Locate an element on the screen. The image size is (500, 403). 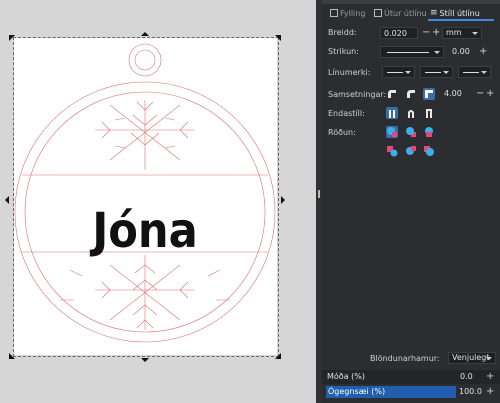
snowflake-top-icon is located at coordinates (145, 135).